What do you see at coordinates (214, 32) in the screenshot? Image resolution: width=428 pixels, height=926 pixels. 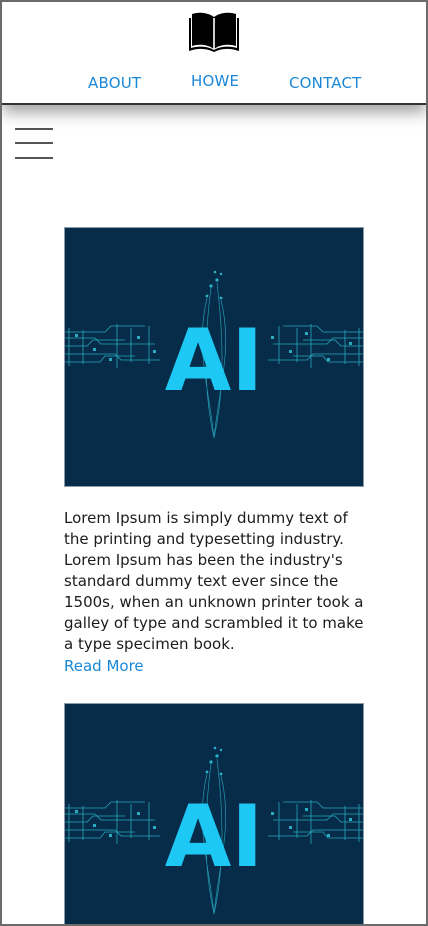 I see `open-book-icon` at bounding box center [214, 32].